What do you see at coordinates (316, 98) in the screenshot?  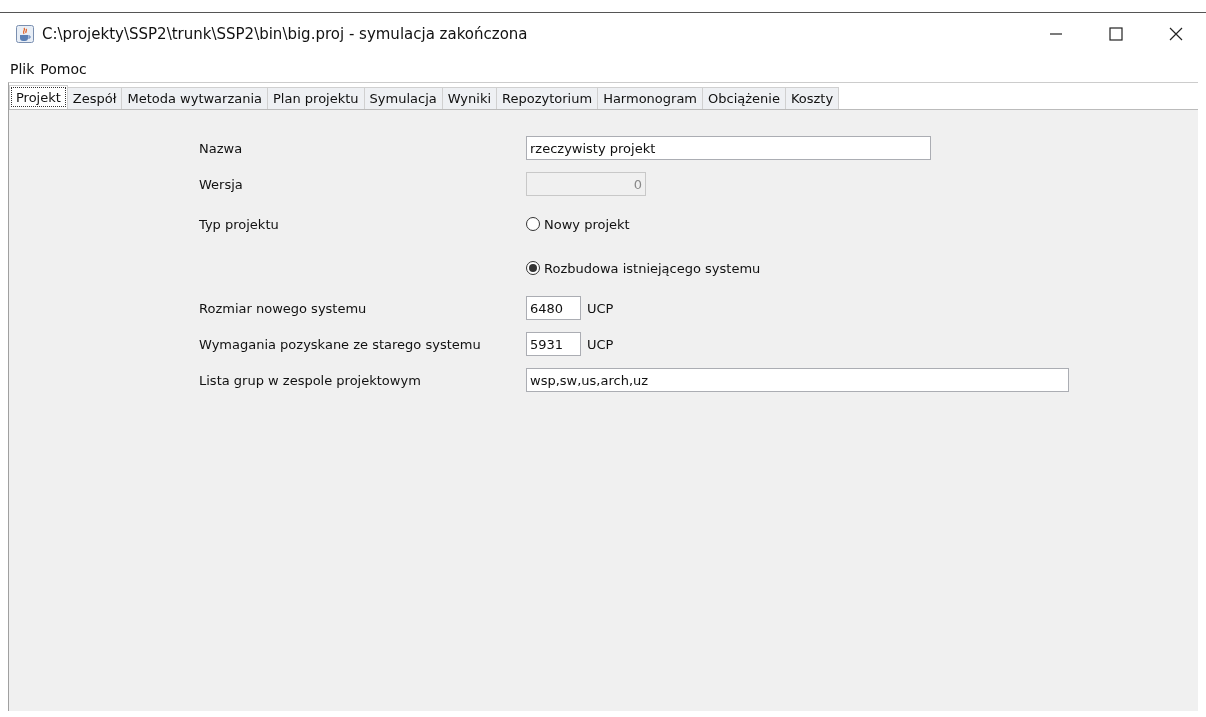 I see `tab: Plan projektu` at bounding box center [316, 98].